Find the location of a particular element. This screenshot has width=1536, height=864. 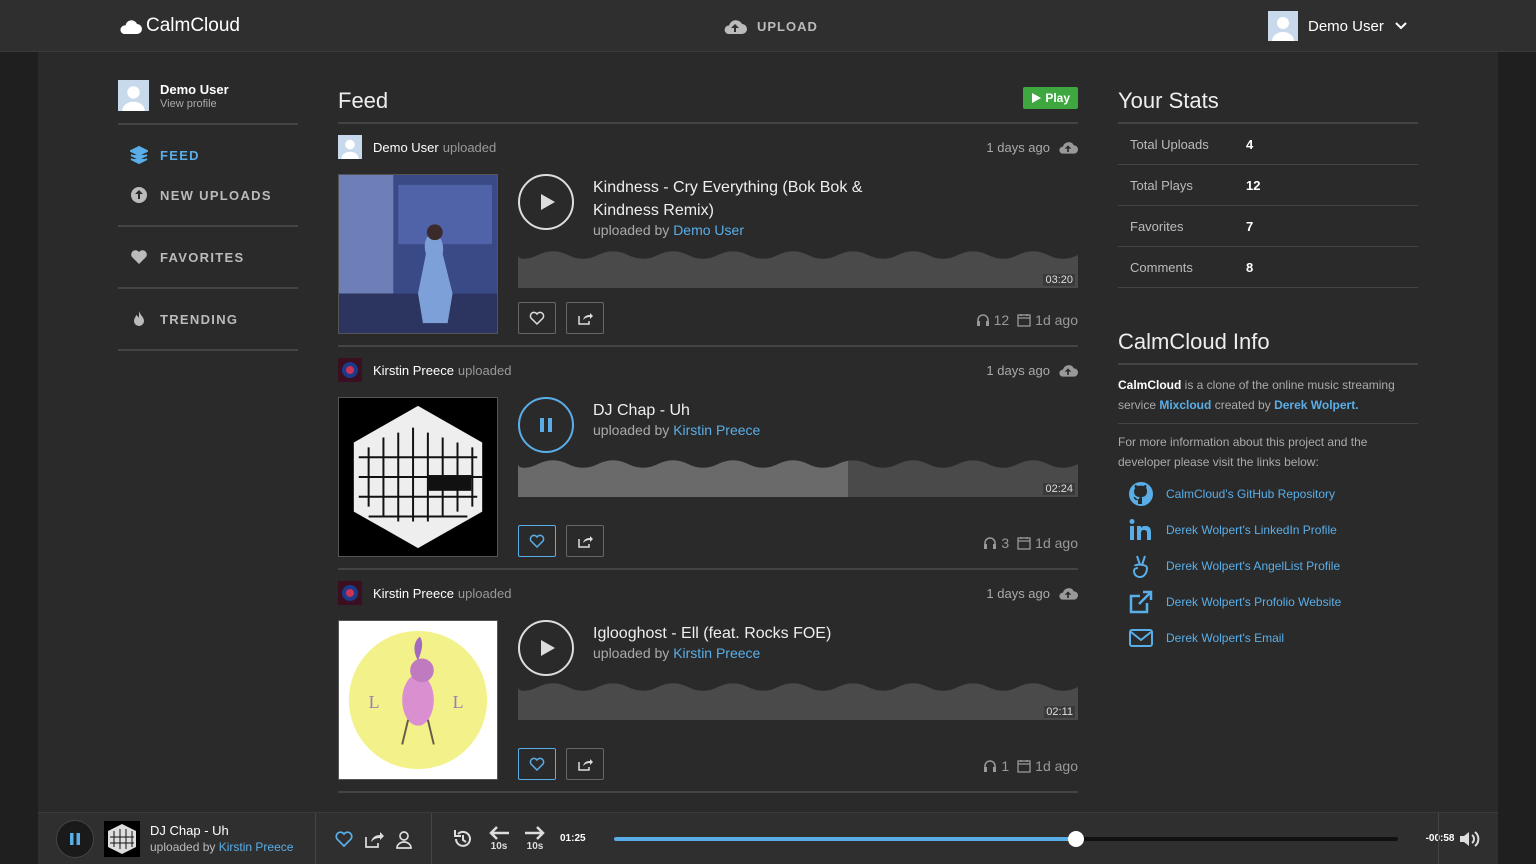

track-cover-image: L L is located at coordinates (418, 700).